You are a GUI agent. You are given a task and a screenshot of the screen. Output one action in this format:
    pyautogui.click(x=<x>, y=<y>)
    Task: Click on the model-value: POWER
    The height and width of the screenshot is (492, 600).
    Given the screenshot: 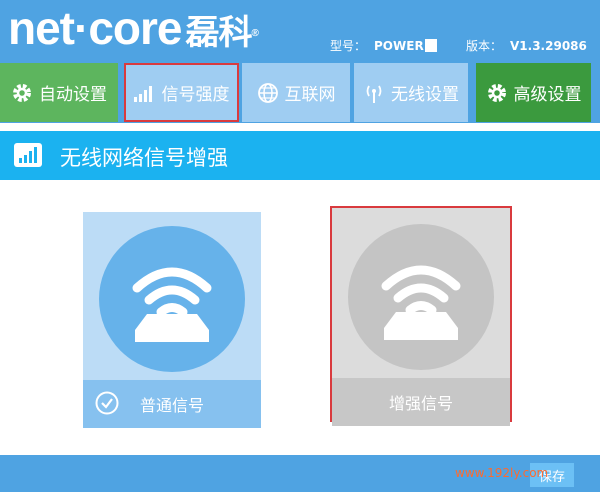 What is the action you would take?
    pyautogui.click(x=399, y=46)
    